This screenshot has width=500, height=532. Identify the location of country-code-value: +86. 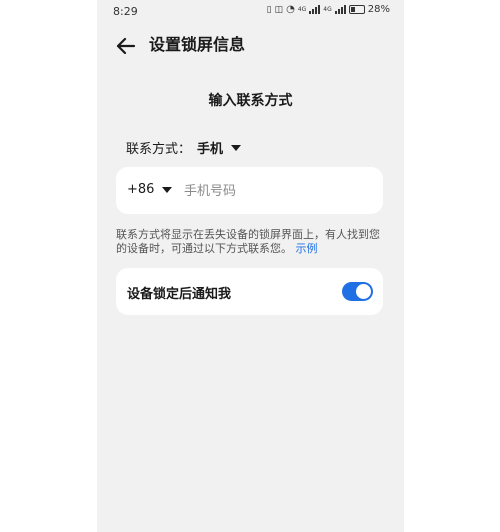
(141, 189).